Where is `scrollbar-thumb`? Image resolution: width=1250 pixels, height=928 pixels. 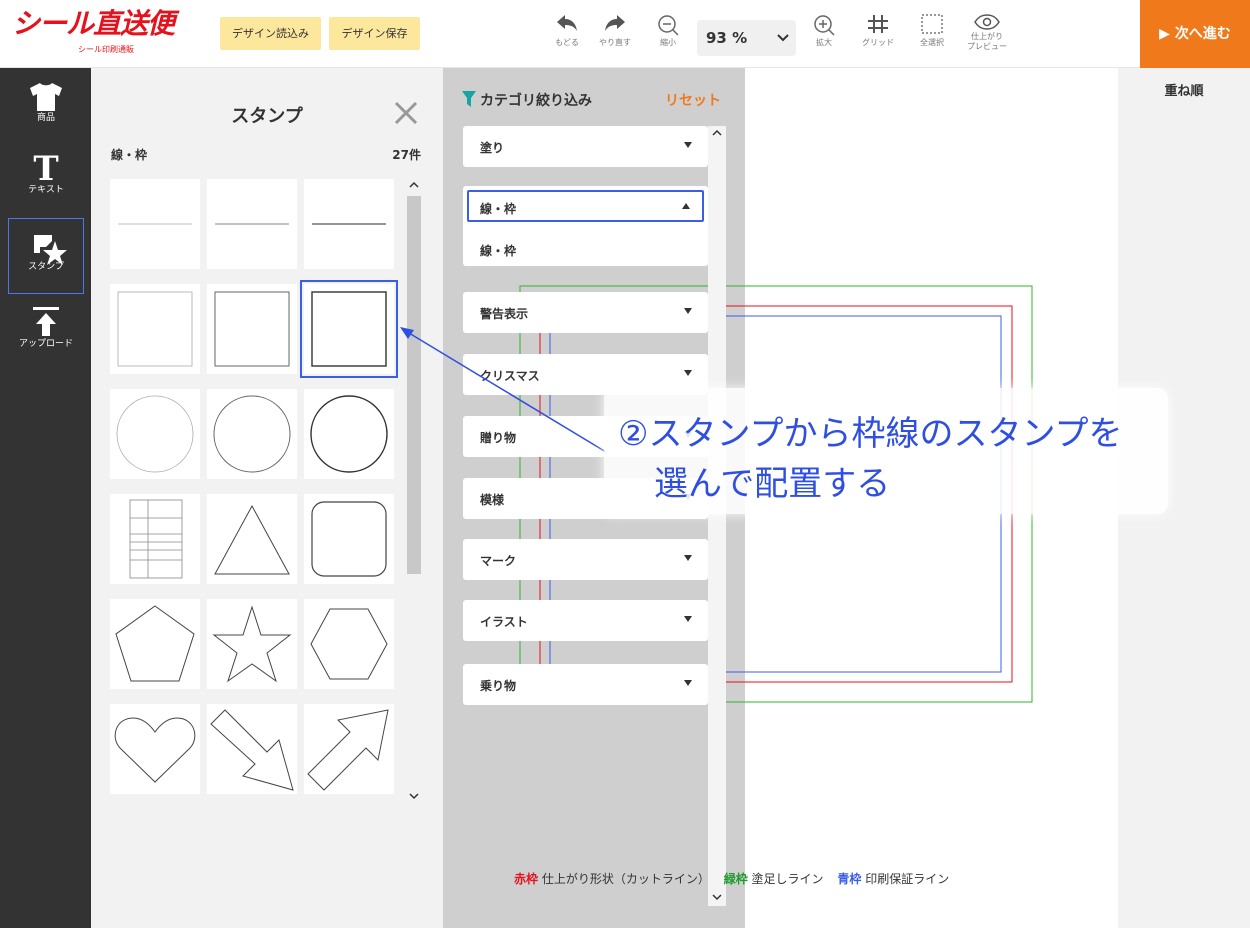
scrollbar-thumb is located at coordinates (414, 385).